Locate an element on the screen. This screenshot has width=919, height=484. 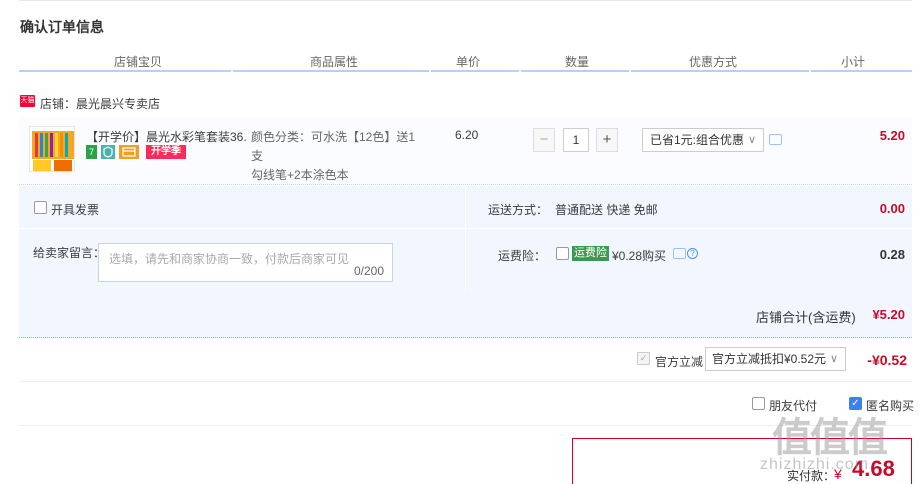
page-title: 确认订单信息 is located at coordinates (62, 27).